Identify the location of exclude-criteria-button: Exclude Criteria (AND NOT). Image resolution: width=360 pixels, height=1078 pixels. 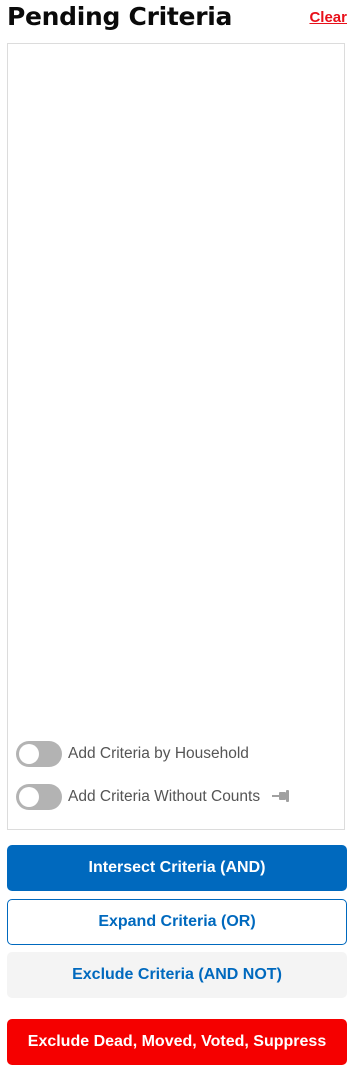
(177, 975).